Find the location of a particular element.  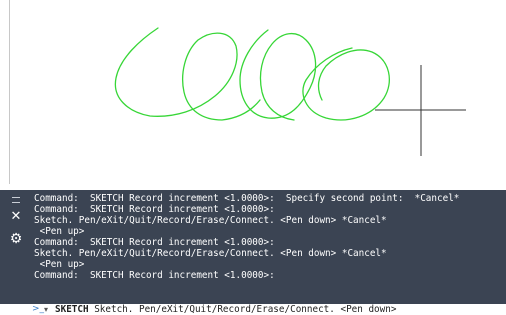

crosshair-cursor is located at coordinates (420, 110).